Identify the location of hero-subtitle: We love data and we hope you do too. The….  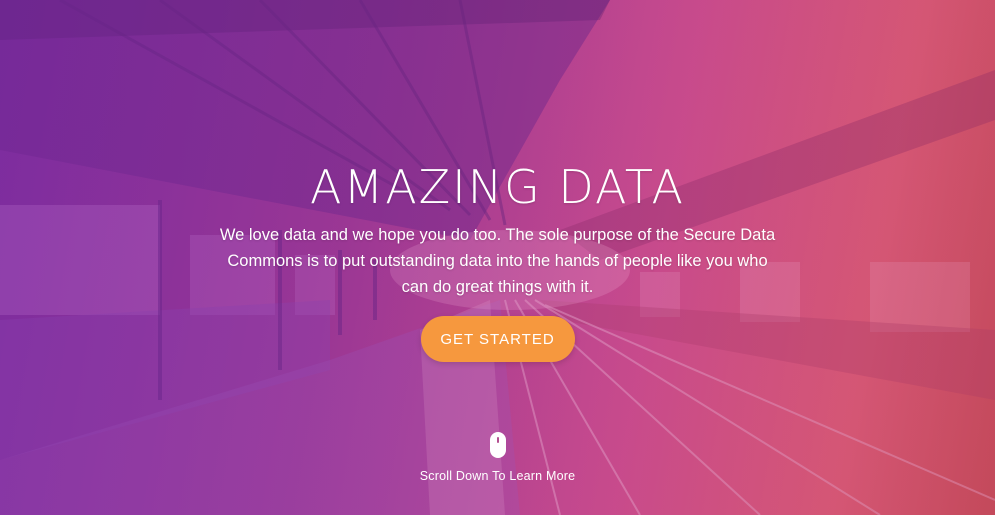
(497, 261).